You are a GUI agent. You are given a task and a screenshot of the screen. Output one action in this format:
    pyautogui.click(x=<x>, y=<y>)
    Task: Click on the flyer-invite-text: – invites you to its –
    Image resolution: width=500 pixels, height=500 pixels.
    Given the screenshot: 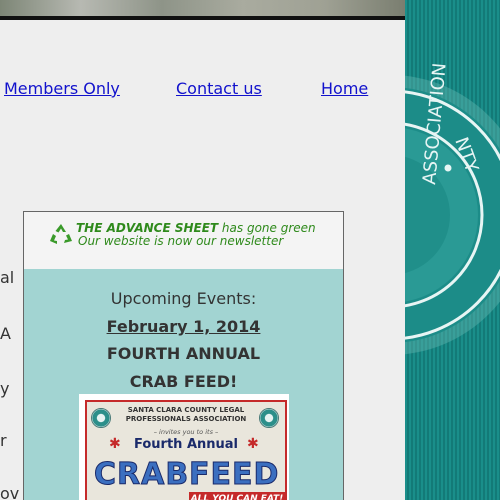 What is the action you would take?
    pyautogui.click(x=186, y=432)
    